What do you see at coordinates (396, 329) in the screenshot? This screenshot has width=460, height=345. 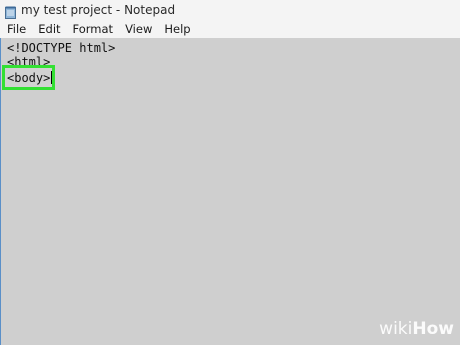 I see `watermark-wiki: wiki` at bounding box center [396, 329].